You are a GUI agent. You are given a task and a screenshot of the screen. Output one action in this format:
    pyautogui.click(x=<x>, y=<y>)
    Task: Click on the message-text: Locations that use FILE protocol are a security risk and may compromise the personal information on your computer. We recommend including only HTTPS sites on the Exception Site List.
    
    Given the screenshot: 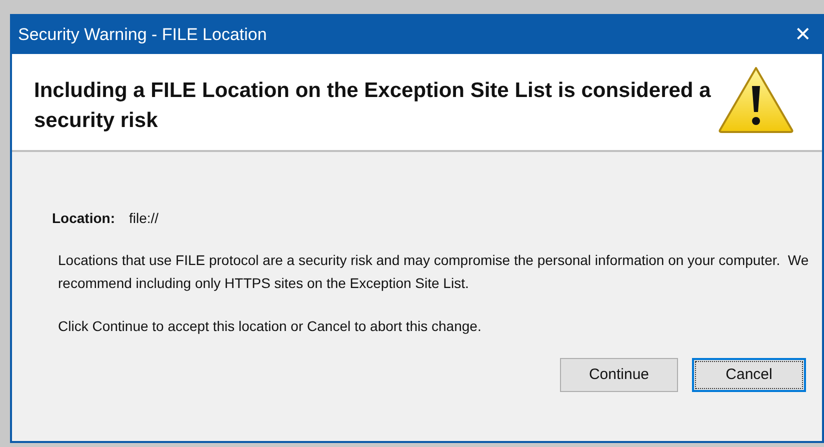 What is the action you would take?
    pyautogui.click(x=434, y=272)
    